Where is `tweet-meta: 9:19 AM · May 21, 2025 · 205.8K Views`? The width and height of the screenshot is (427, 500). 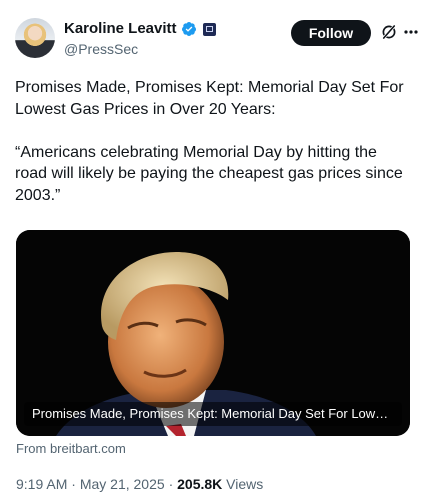 tweet-meta: 9:19 AM · May 21, 2025 · 205.8K Views is located at coordinates (139, 484).